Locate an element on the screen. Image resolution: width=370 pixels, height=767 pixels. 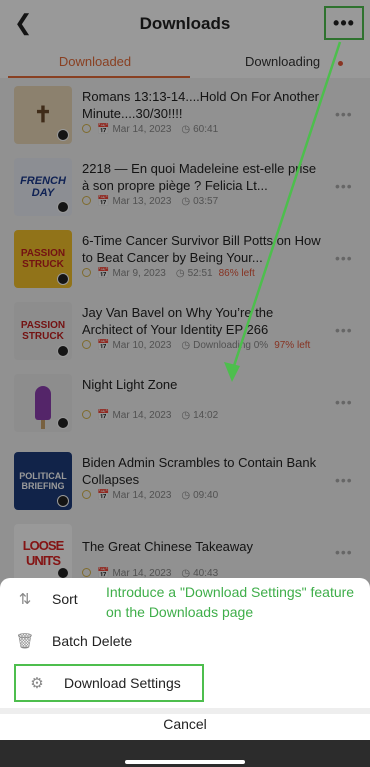
sort-option: ⇅ Sort is located at coordinates (46, 599).